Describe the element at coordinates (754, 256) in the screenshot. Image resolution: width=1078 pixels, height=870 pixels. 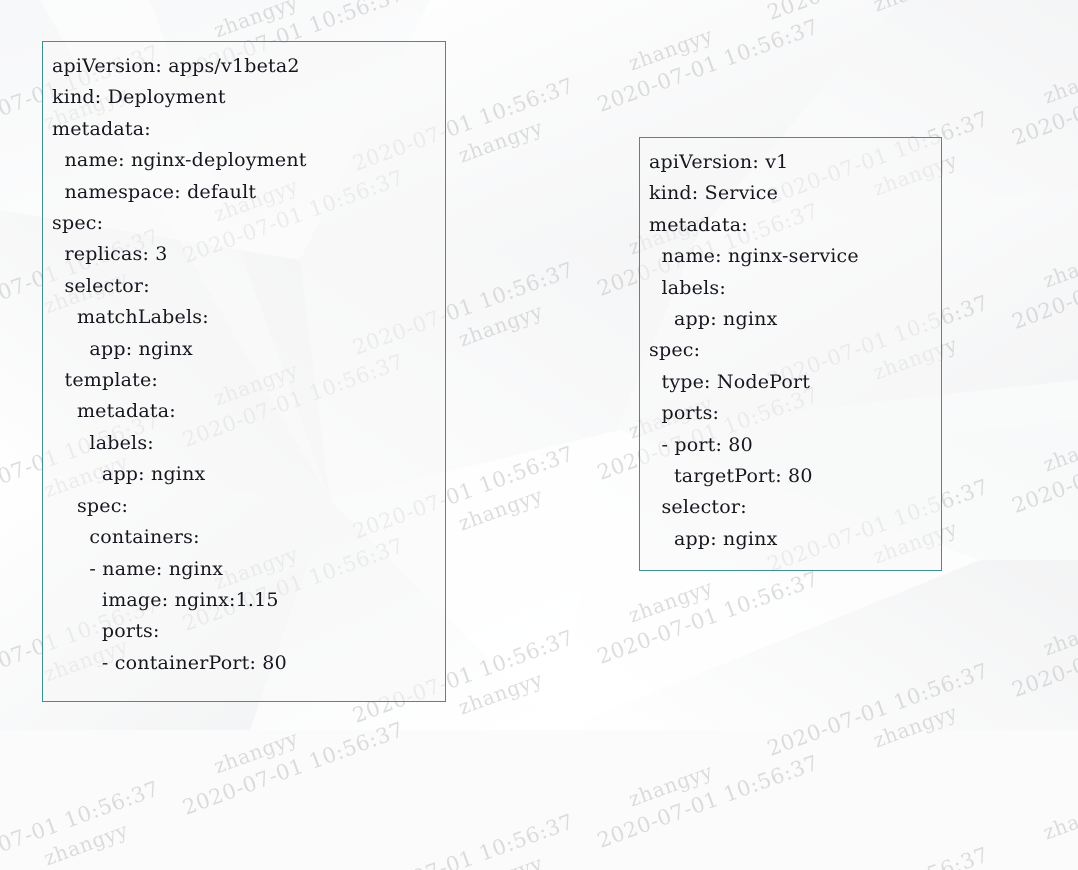
I see `service-line-3: name: nginx-service` at that location.